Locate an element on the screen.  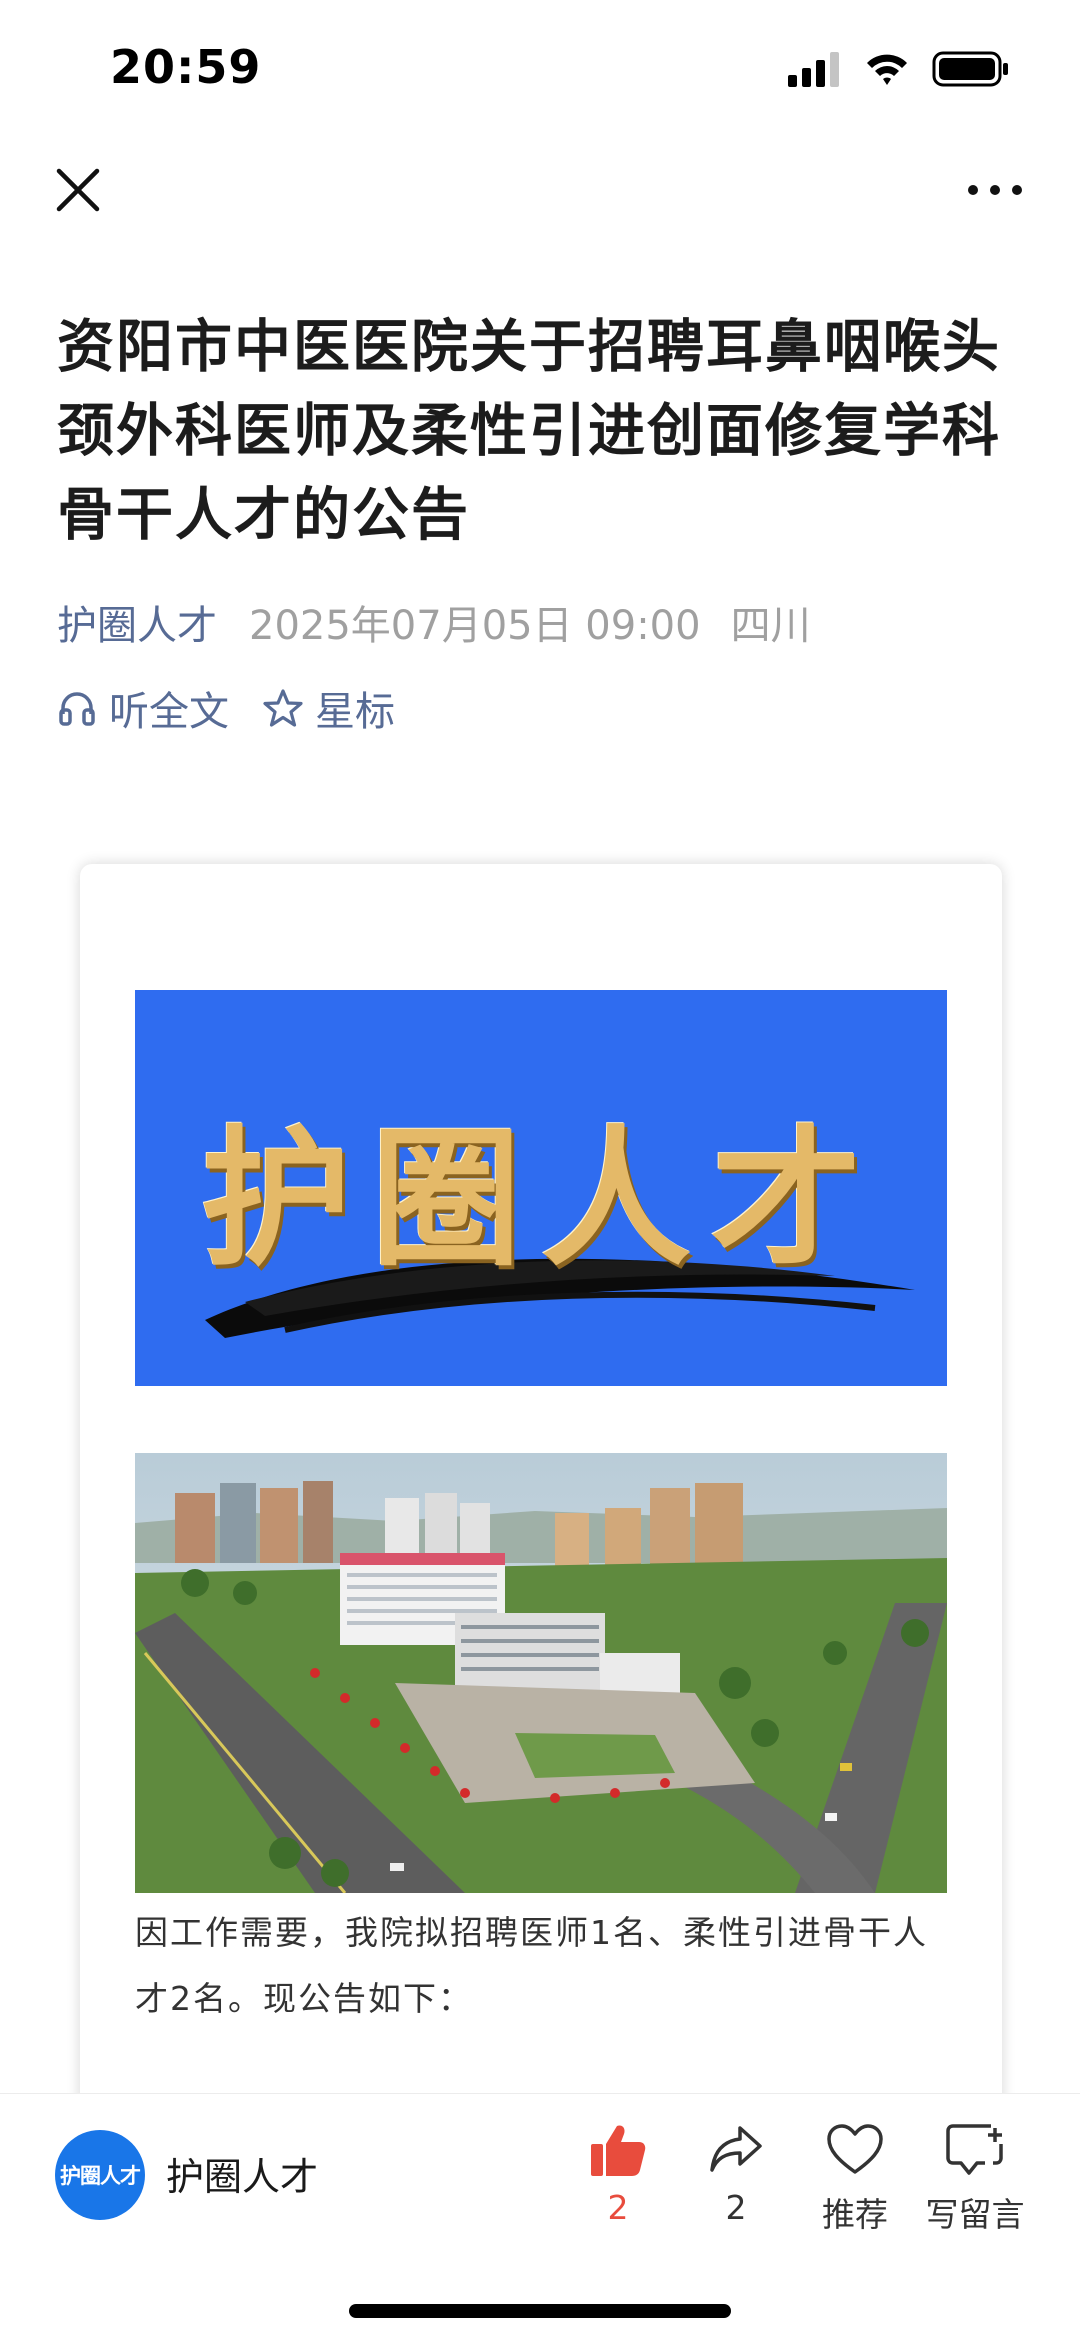
banner-image: 护圈人才 is located at coordinates (541, 1188).